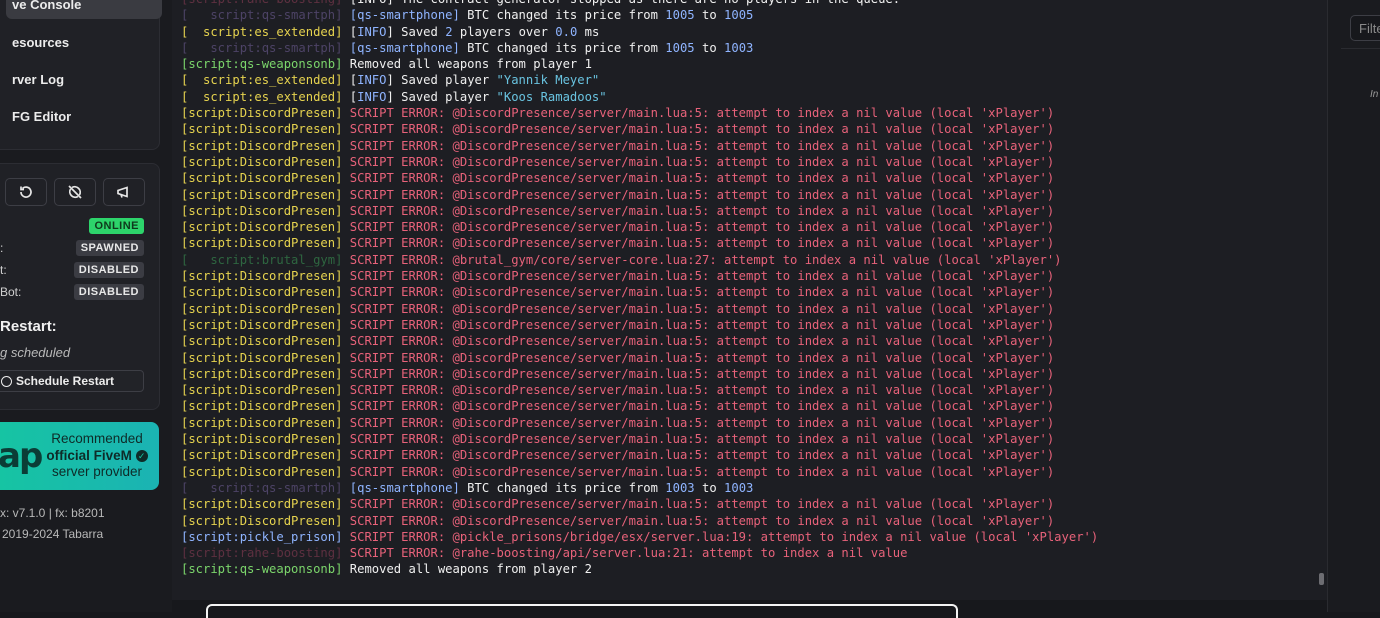 This screenshot has width=1380, height=618. Describe the element at coordinates (21, 456) in the screenshot. I see `promo-logo: ap` at that location.